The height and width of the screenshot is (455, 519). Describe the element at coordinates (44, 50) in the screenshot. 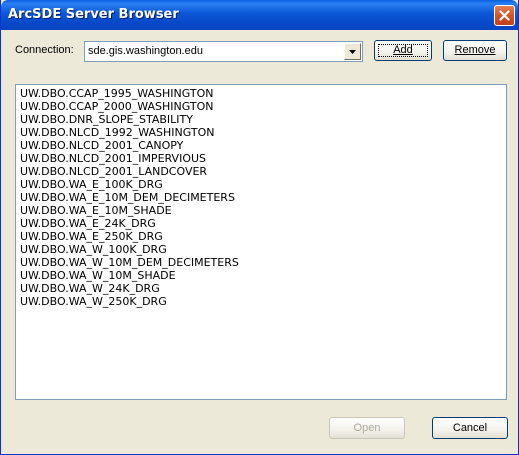

I see `connection-label: Connection:` at that location.